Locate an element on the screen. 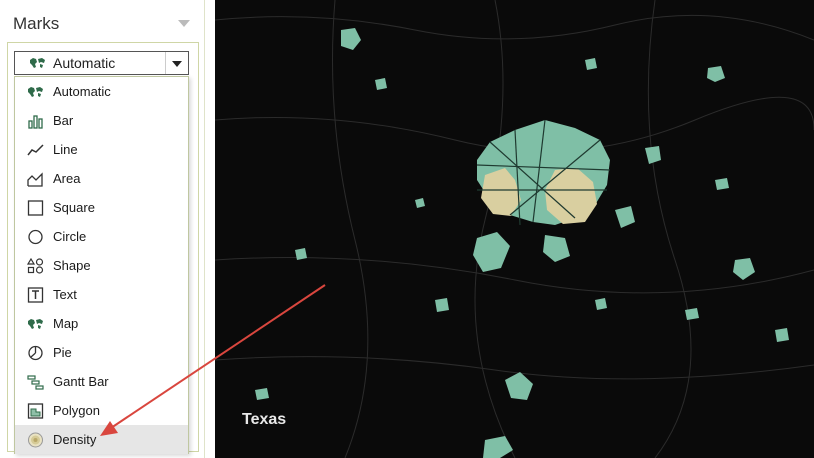 The width and height of the screenshot is (814, 458). dropdown-item-label: Area is located at coordinates (67, 178).